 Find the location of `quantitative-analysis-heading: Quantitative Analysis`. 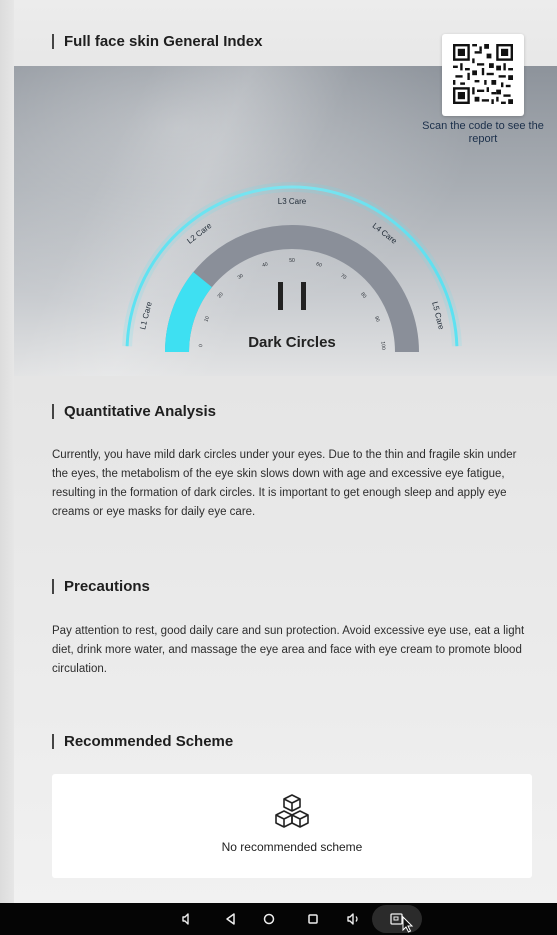

quantitative-analysis-heading: Quantitative Analysis is located at coordinates (134, 411).